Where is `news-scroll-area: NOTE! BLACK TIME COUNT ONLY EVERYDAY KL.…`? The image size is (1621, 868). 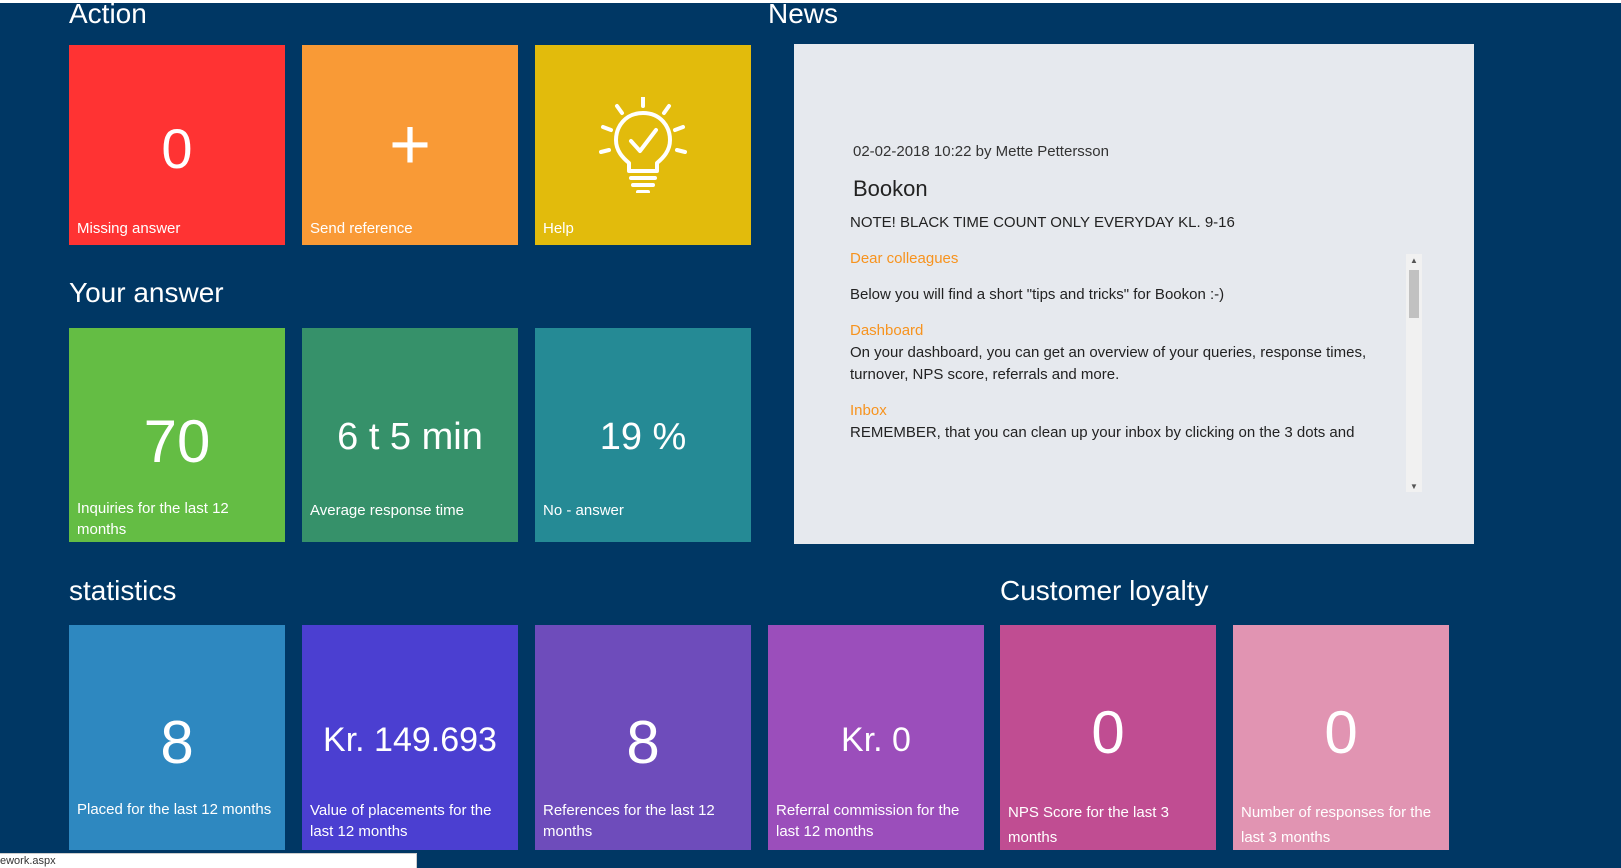 news-scroll-area: NOTE! BLACK TIME COUNT ONLY EVERYDAY KL.… is located at coordinates (1136, 352).